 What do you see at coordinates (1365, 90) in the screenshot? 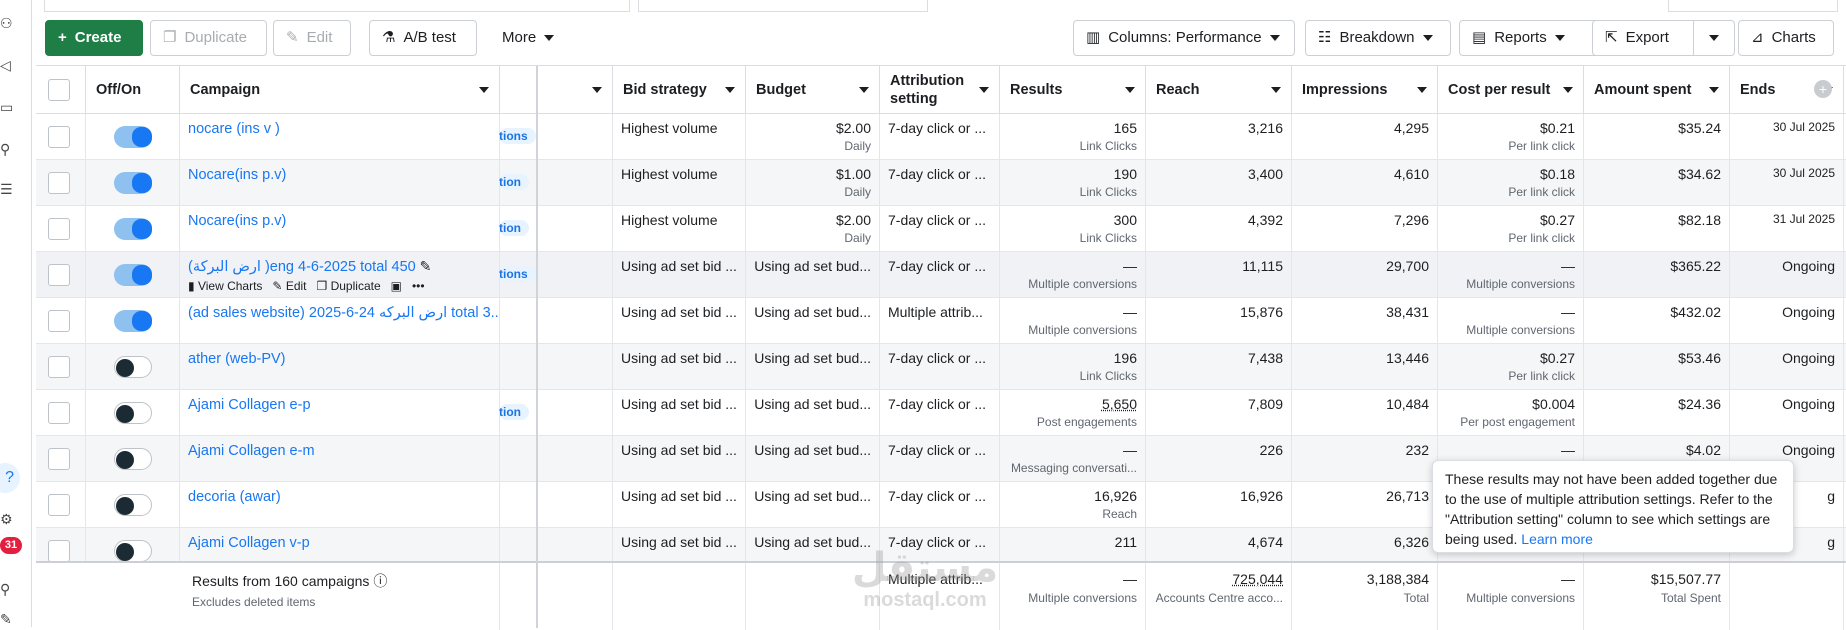
I see `col-header-impressions: Impressions` at bounding box center [1365, 90].